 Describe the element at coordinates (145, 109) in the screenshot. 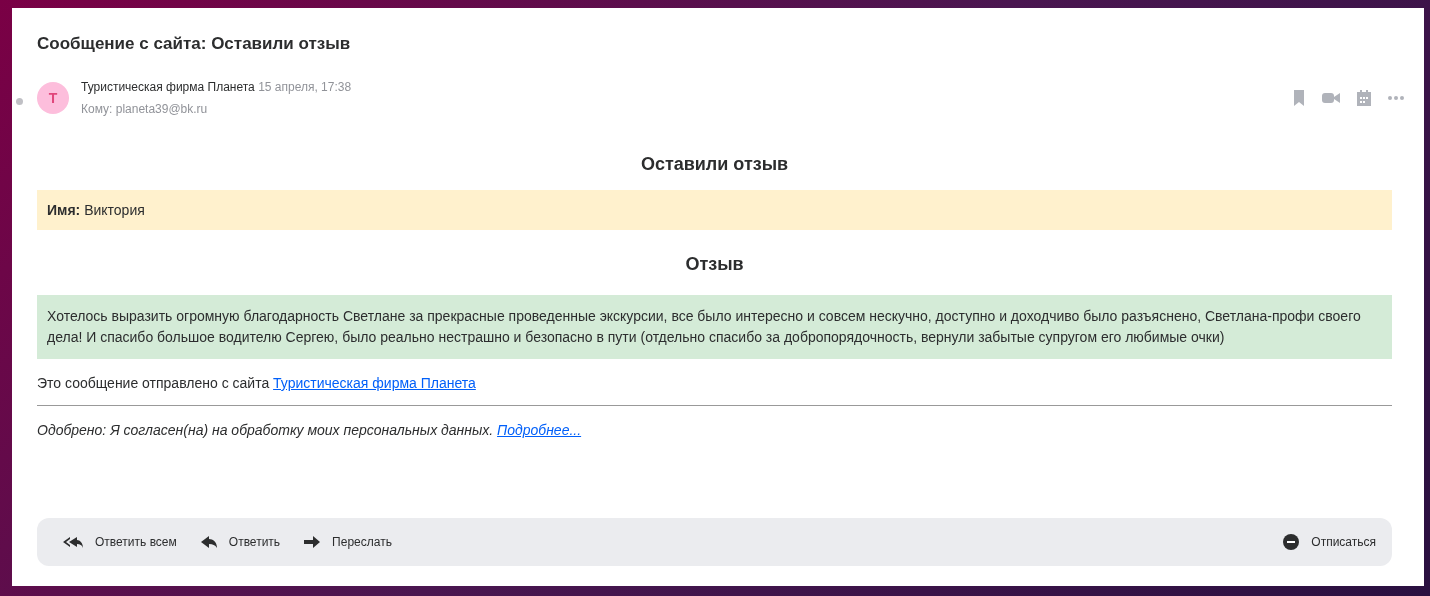

I see `recipient: Кому: planeta39@bk.ru` at that location.